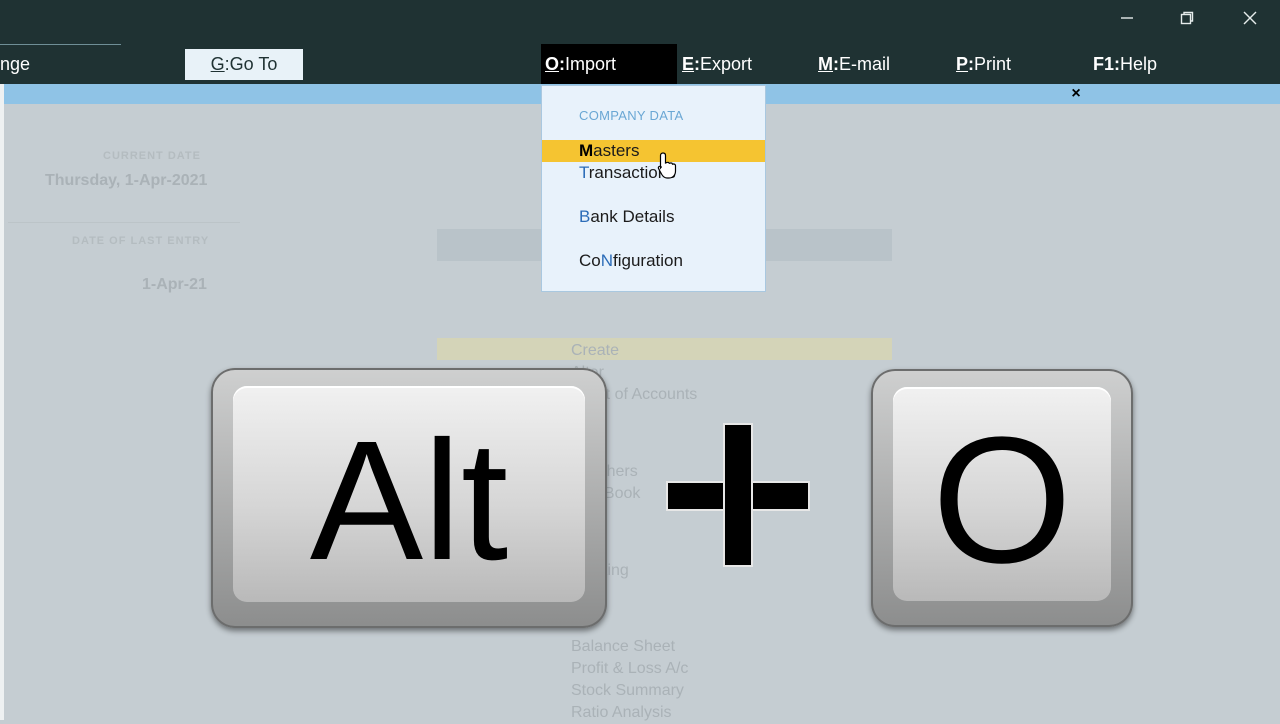 Image resolution: width=1280 pixels, height=724 pixels. What do you see at coordinates (1139, 64) in the screenshot?
I see `help-label: Help` at bounding box center [1139, 64].